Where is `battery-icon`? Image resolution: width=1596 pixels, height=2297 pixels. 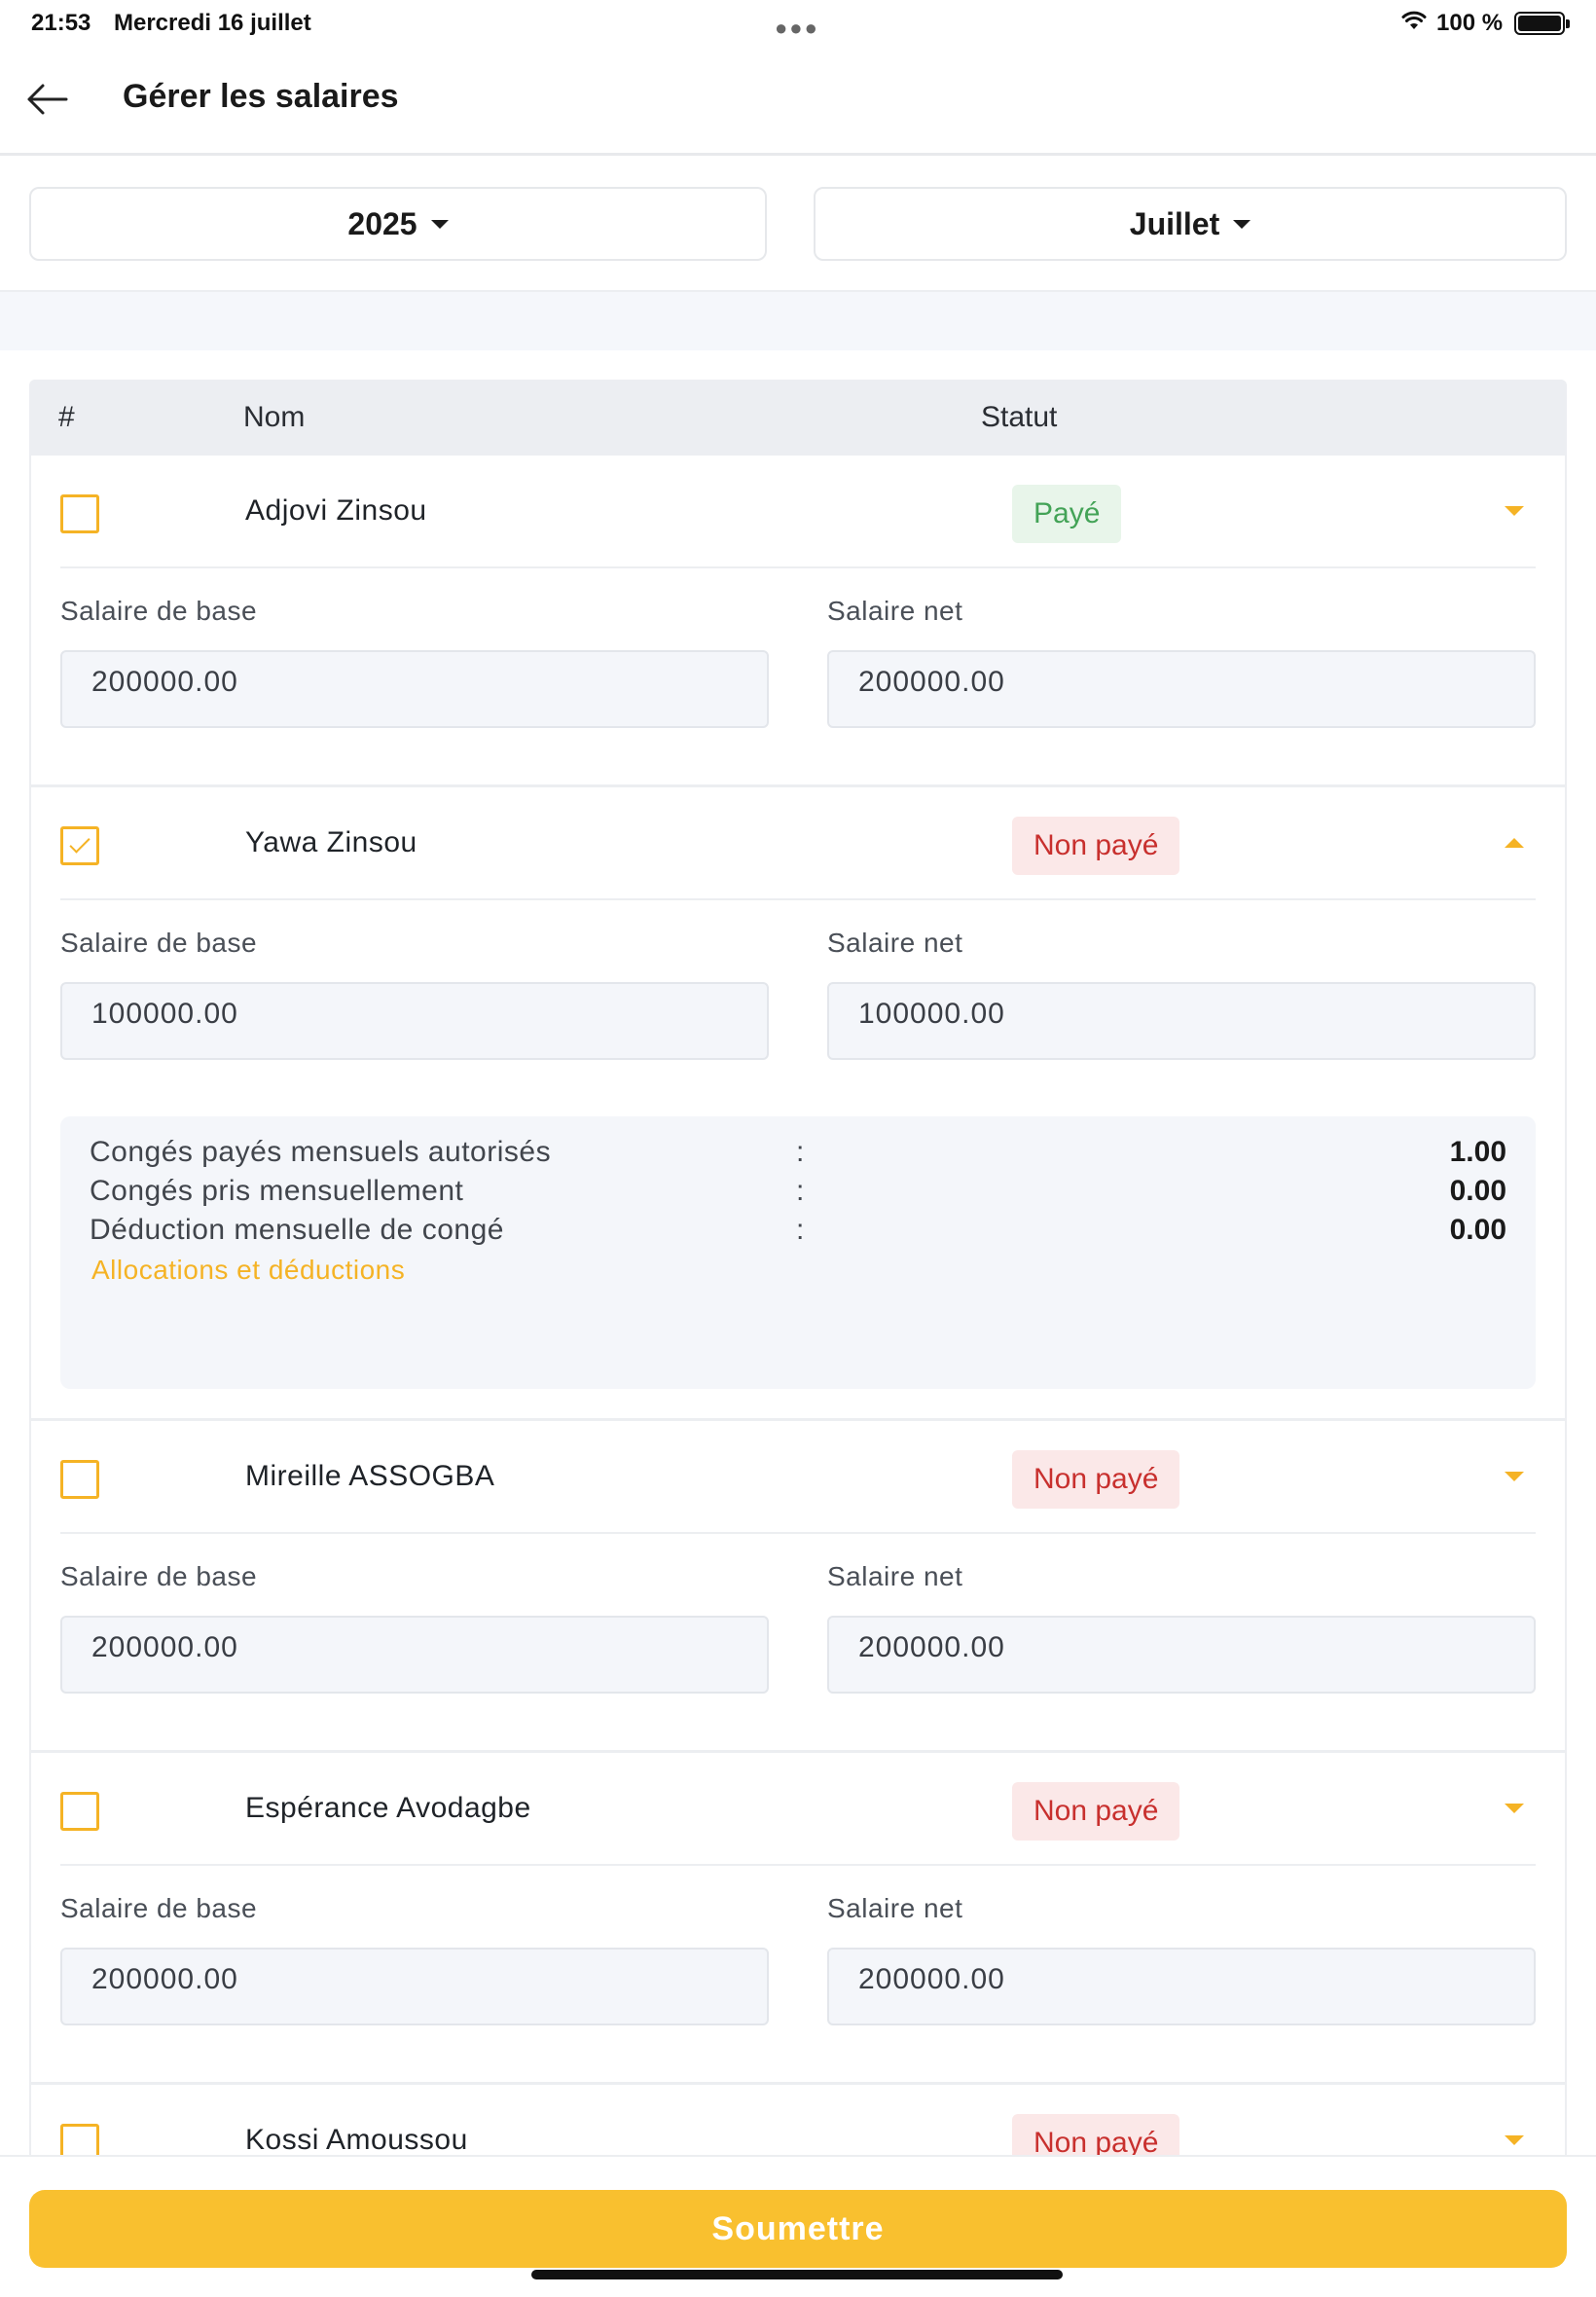
battery-icon is located at coordinates (1542, 23).